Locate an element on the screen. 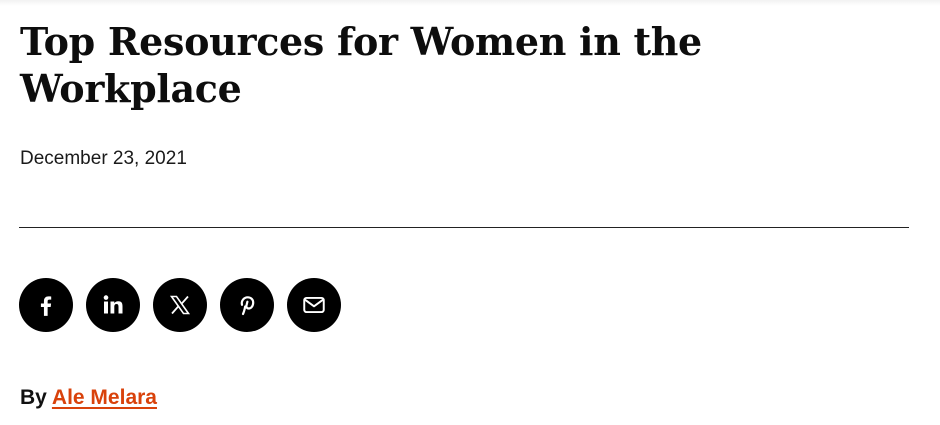  share-email-button is located at coordinates (314, 305).